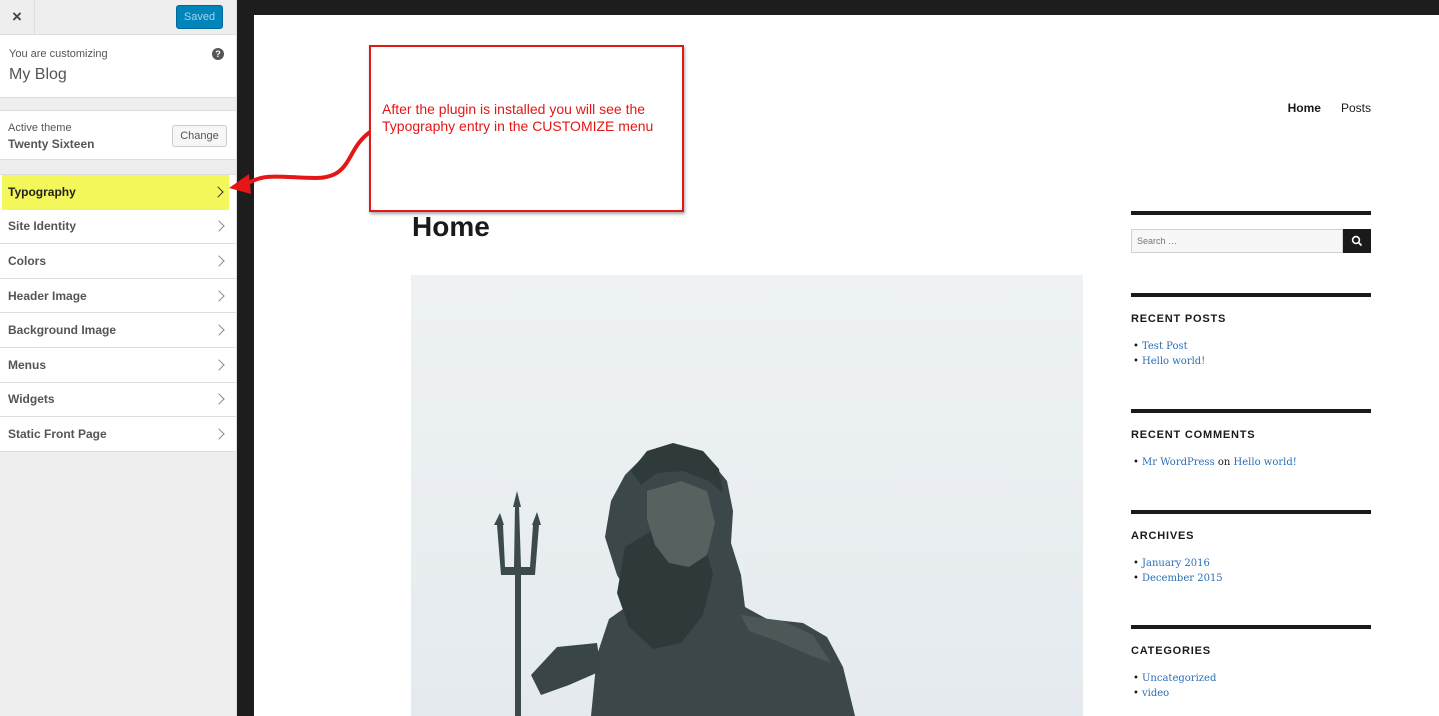  What do you see at coordinates (1173, 361) in the screenshot?
I see `post-link: Hello world!` at bounding box center [1173, 361].